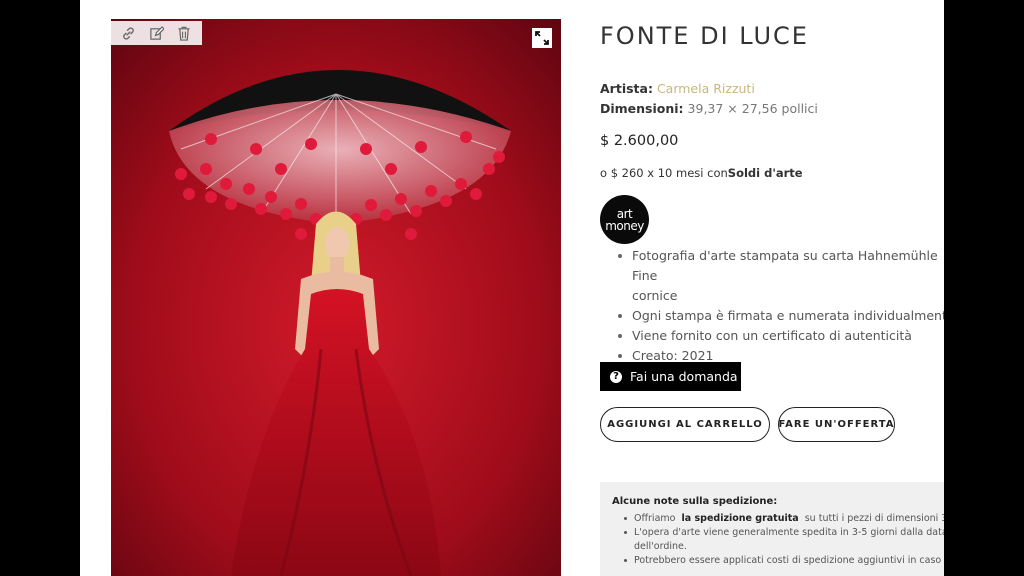  What do you see at coordinates (542, 38) in the screenshot?
I see `expand-icon` at bounding box center [542, 38].